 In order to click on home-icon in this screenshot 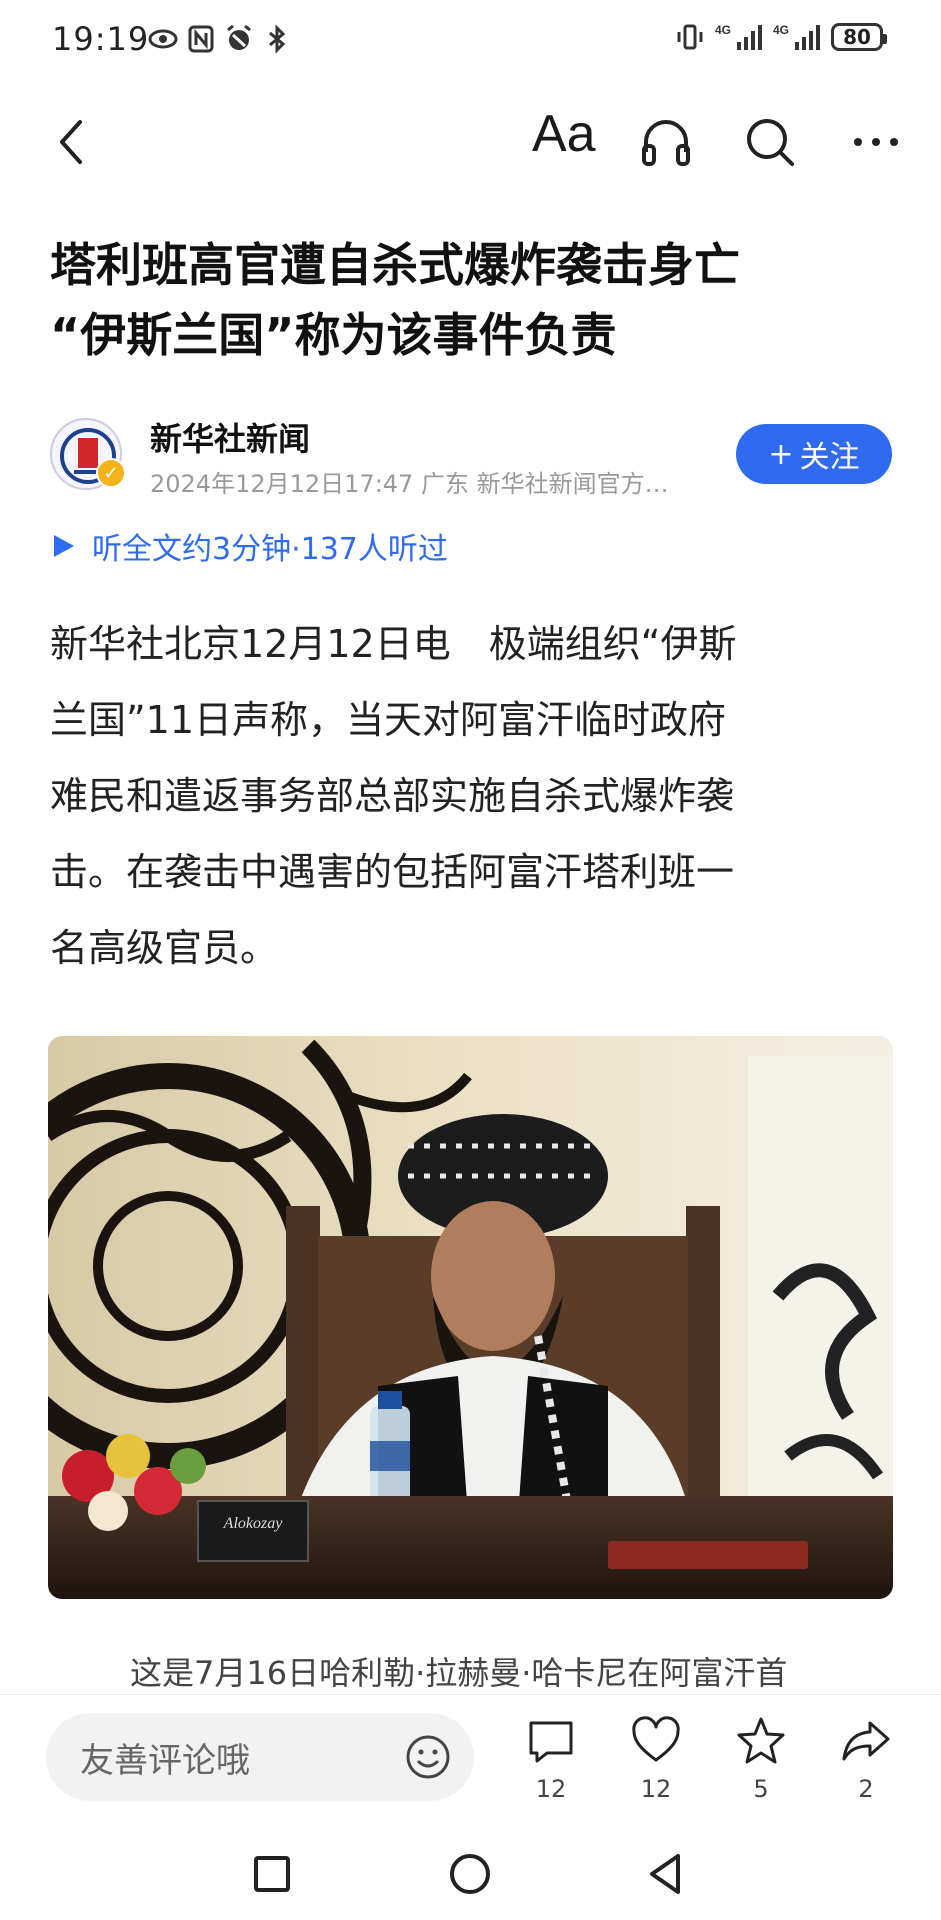, I will do `click(470, 1874)`.